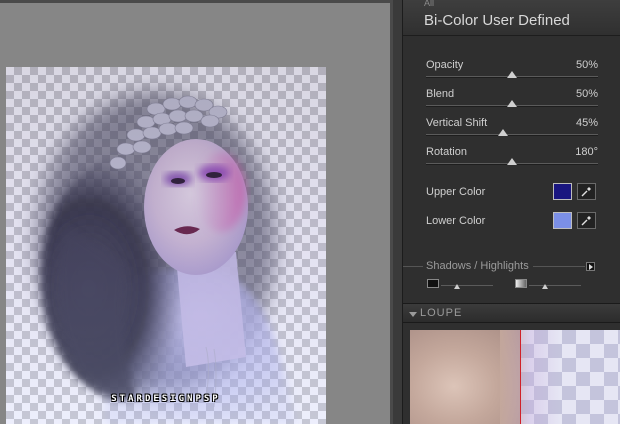 This screenshot has width=620, height=424. Describe the element at coordinates (512, 161) in the screenshot. I see `rotation-thumb` at that location.